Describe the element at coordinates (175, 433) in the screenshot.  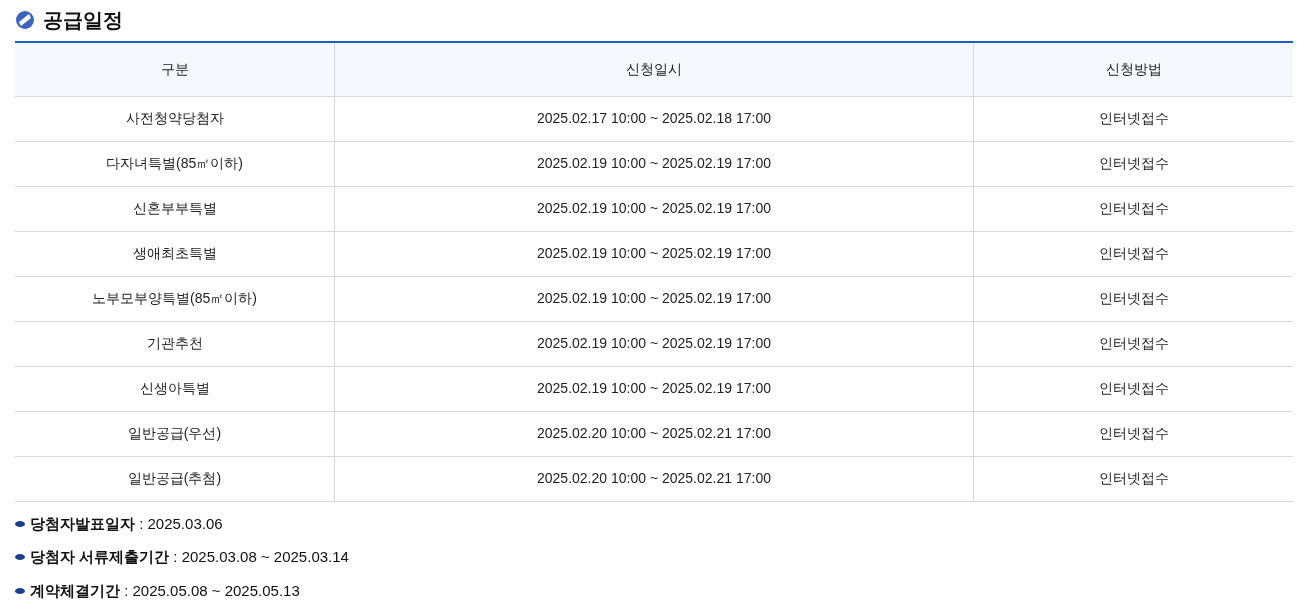
I see `table-cell: 일반공급(우선)` at that location.